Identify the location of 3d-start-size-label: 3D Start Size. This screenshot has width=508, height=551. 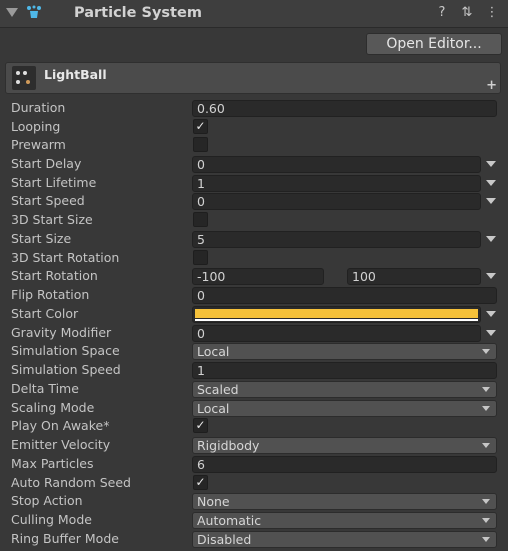
(52, 219).